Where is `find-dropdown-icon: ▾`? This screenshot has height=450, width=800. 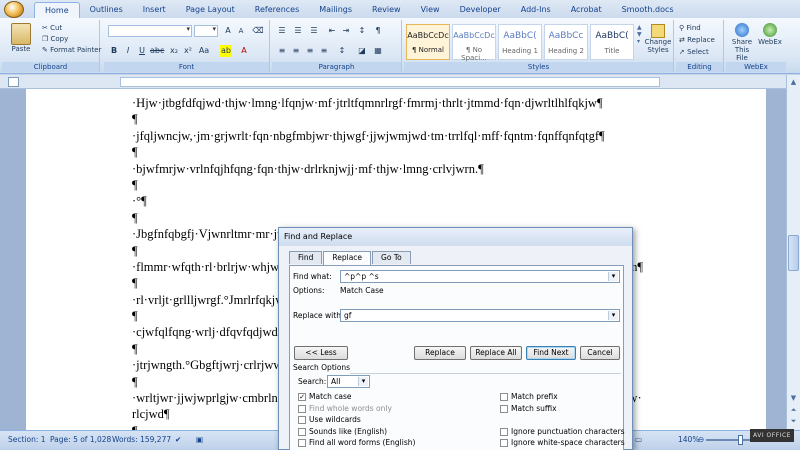 find-dropdown-icon: ▾ is located at coordinates (613, 276).